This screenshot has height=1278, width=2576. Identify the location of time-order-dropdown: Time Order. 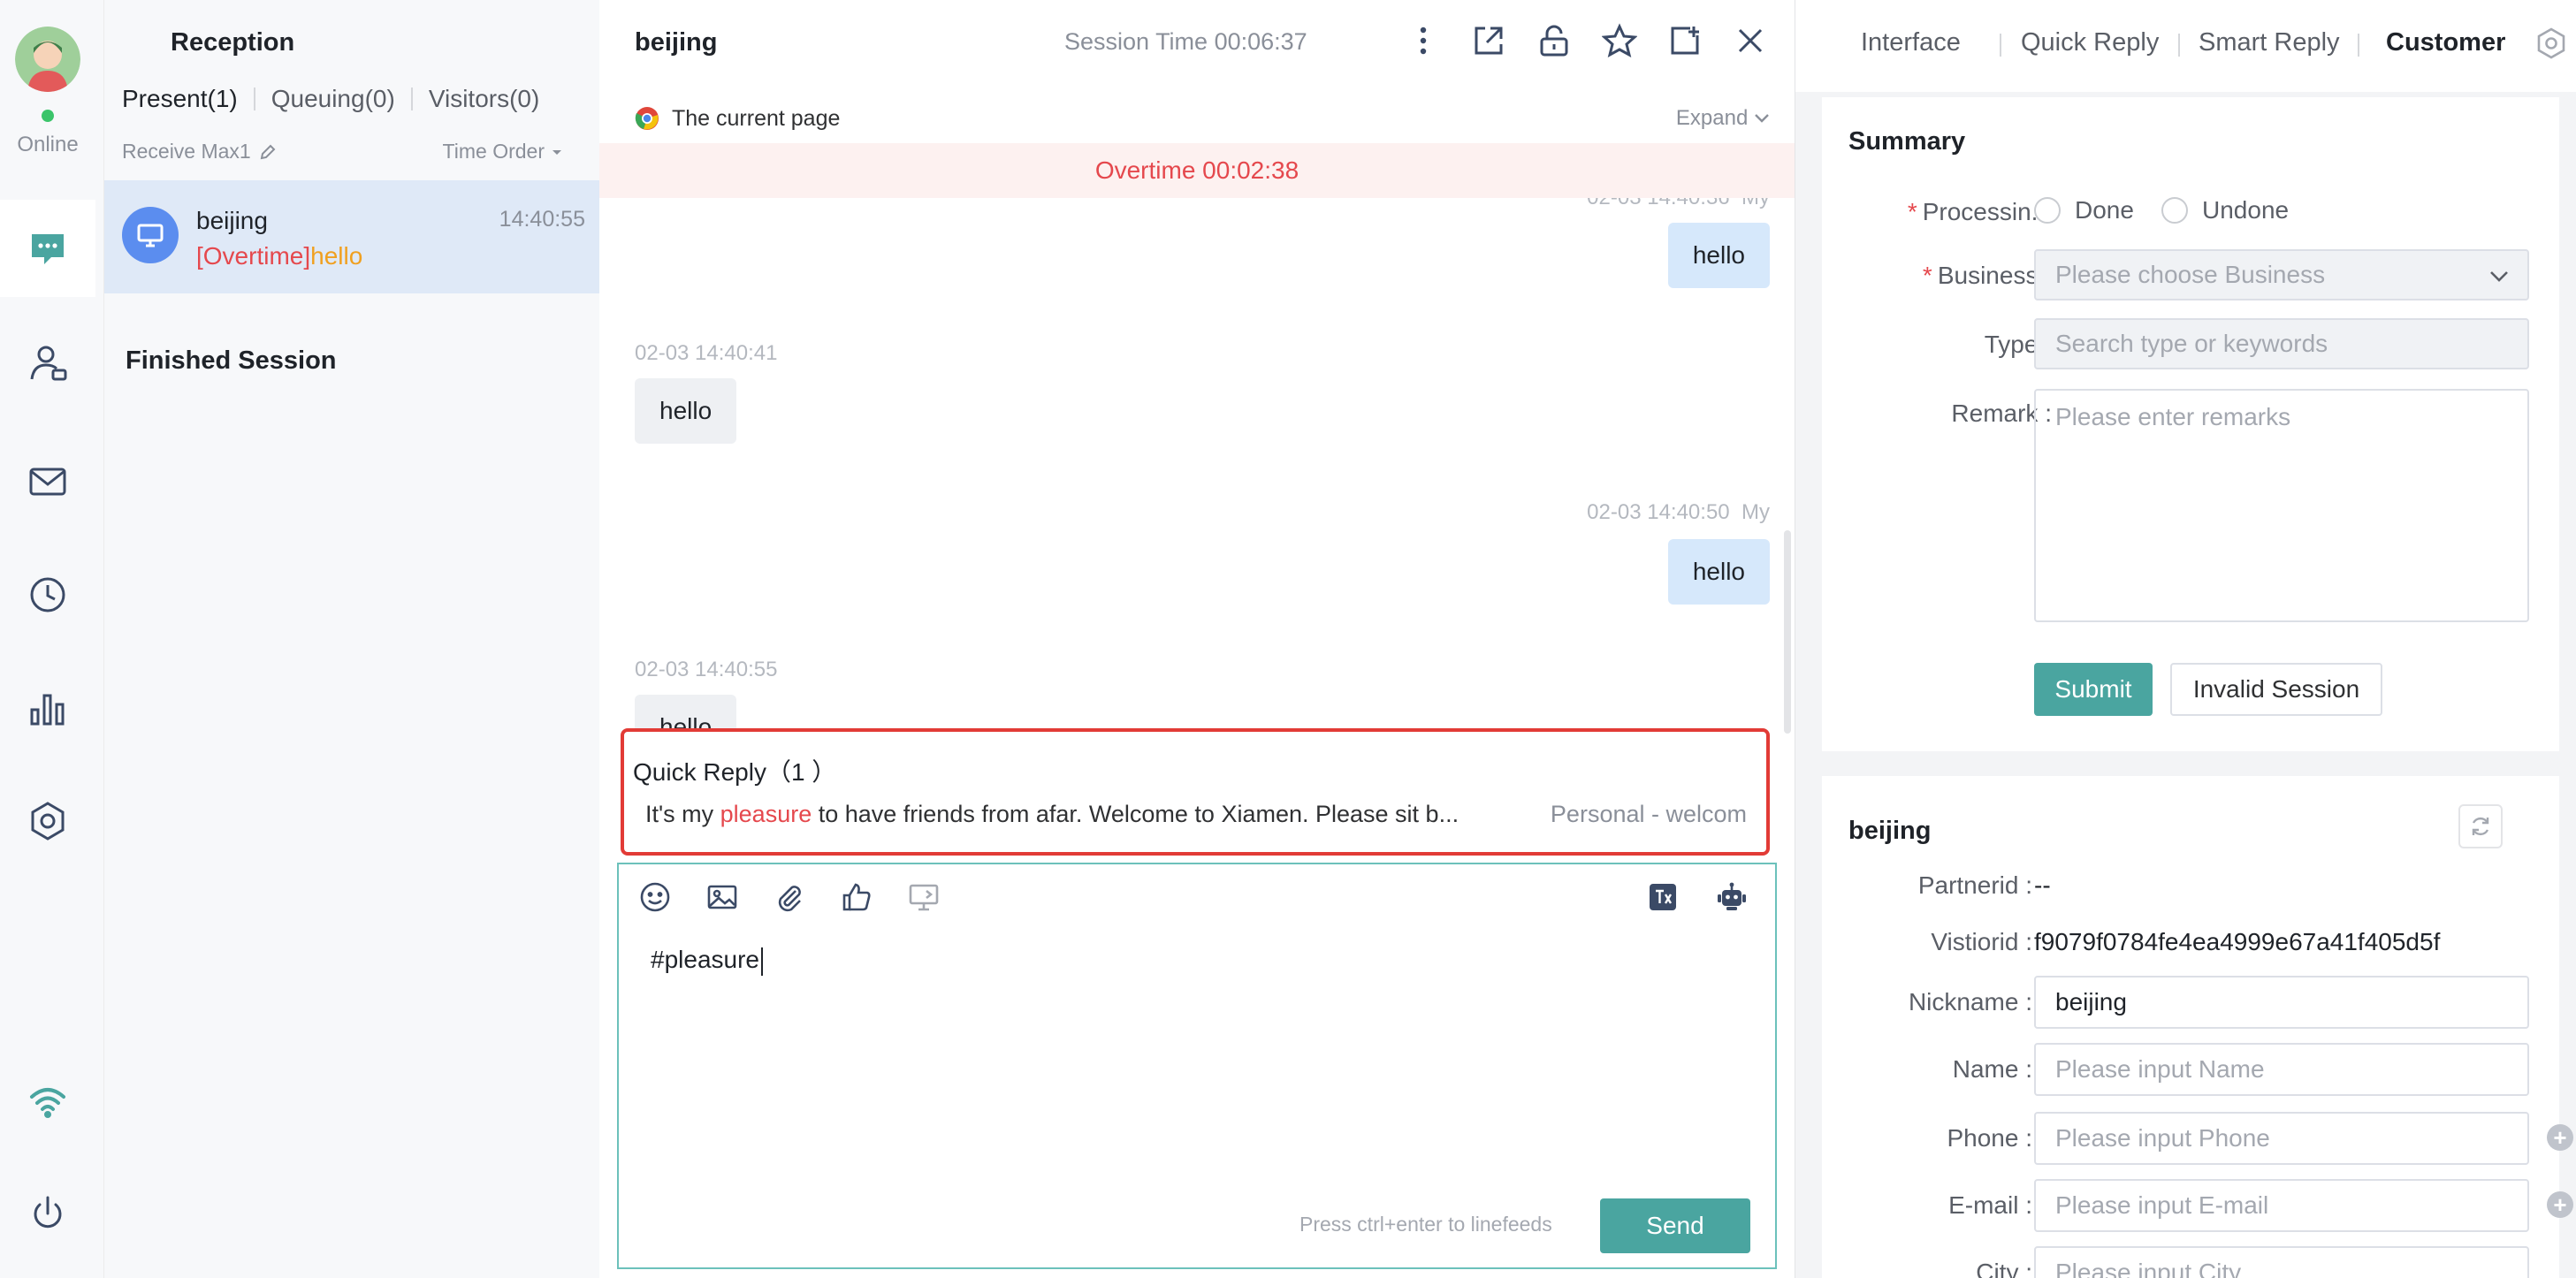
(512, 152).